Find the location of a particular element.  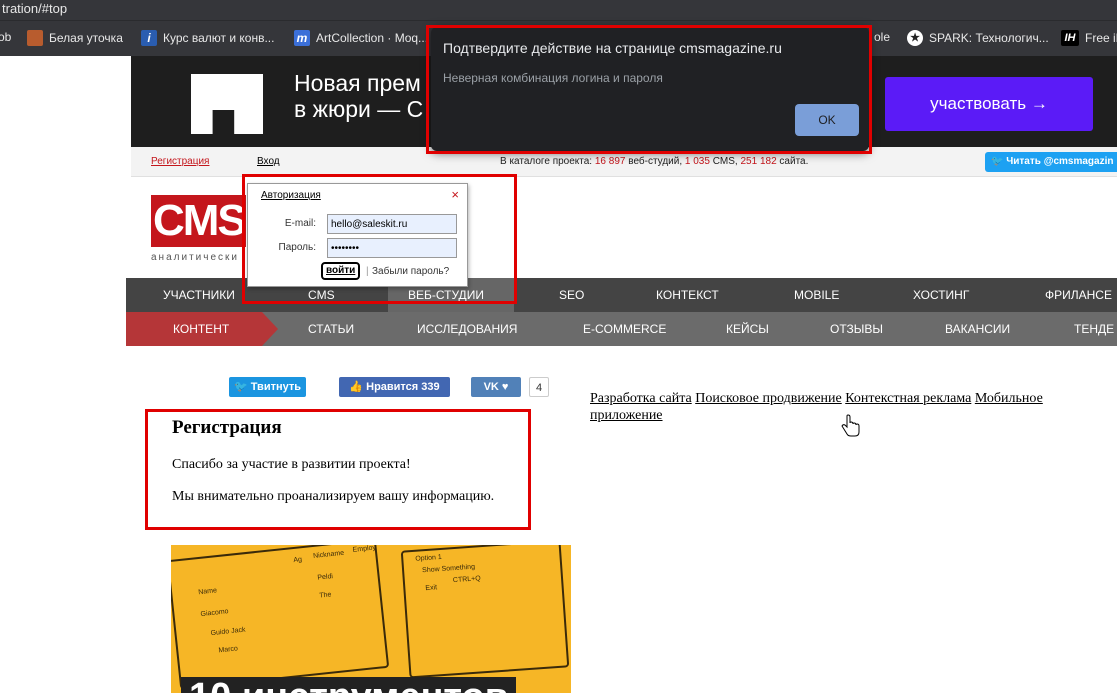

cms-logo: CMS is located at coordinates (198, 221).